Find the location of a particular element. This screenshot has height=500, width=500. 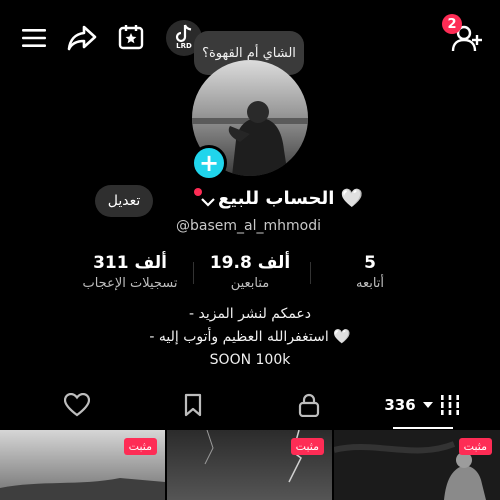

active-tab-indicator is located at coordinates (423, 428).